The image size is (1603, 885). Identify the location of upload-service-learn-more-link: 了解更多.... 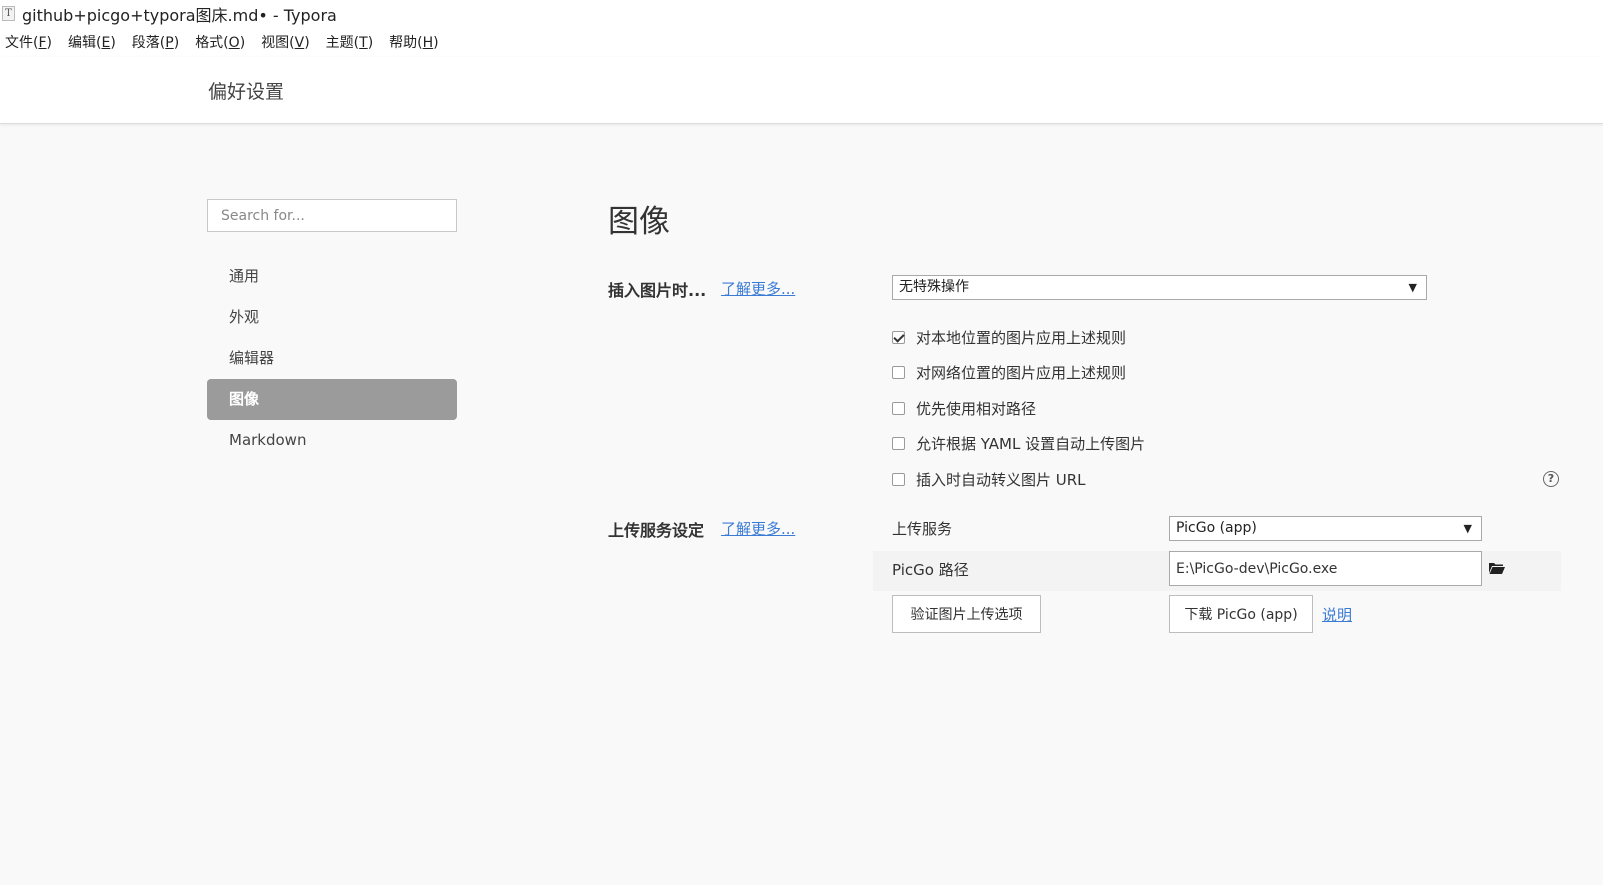
(758, 528).